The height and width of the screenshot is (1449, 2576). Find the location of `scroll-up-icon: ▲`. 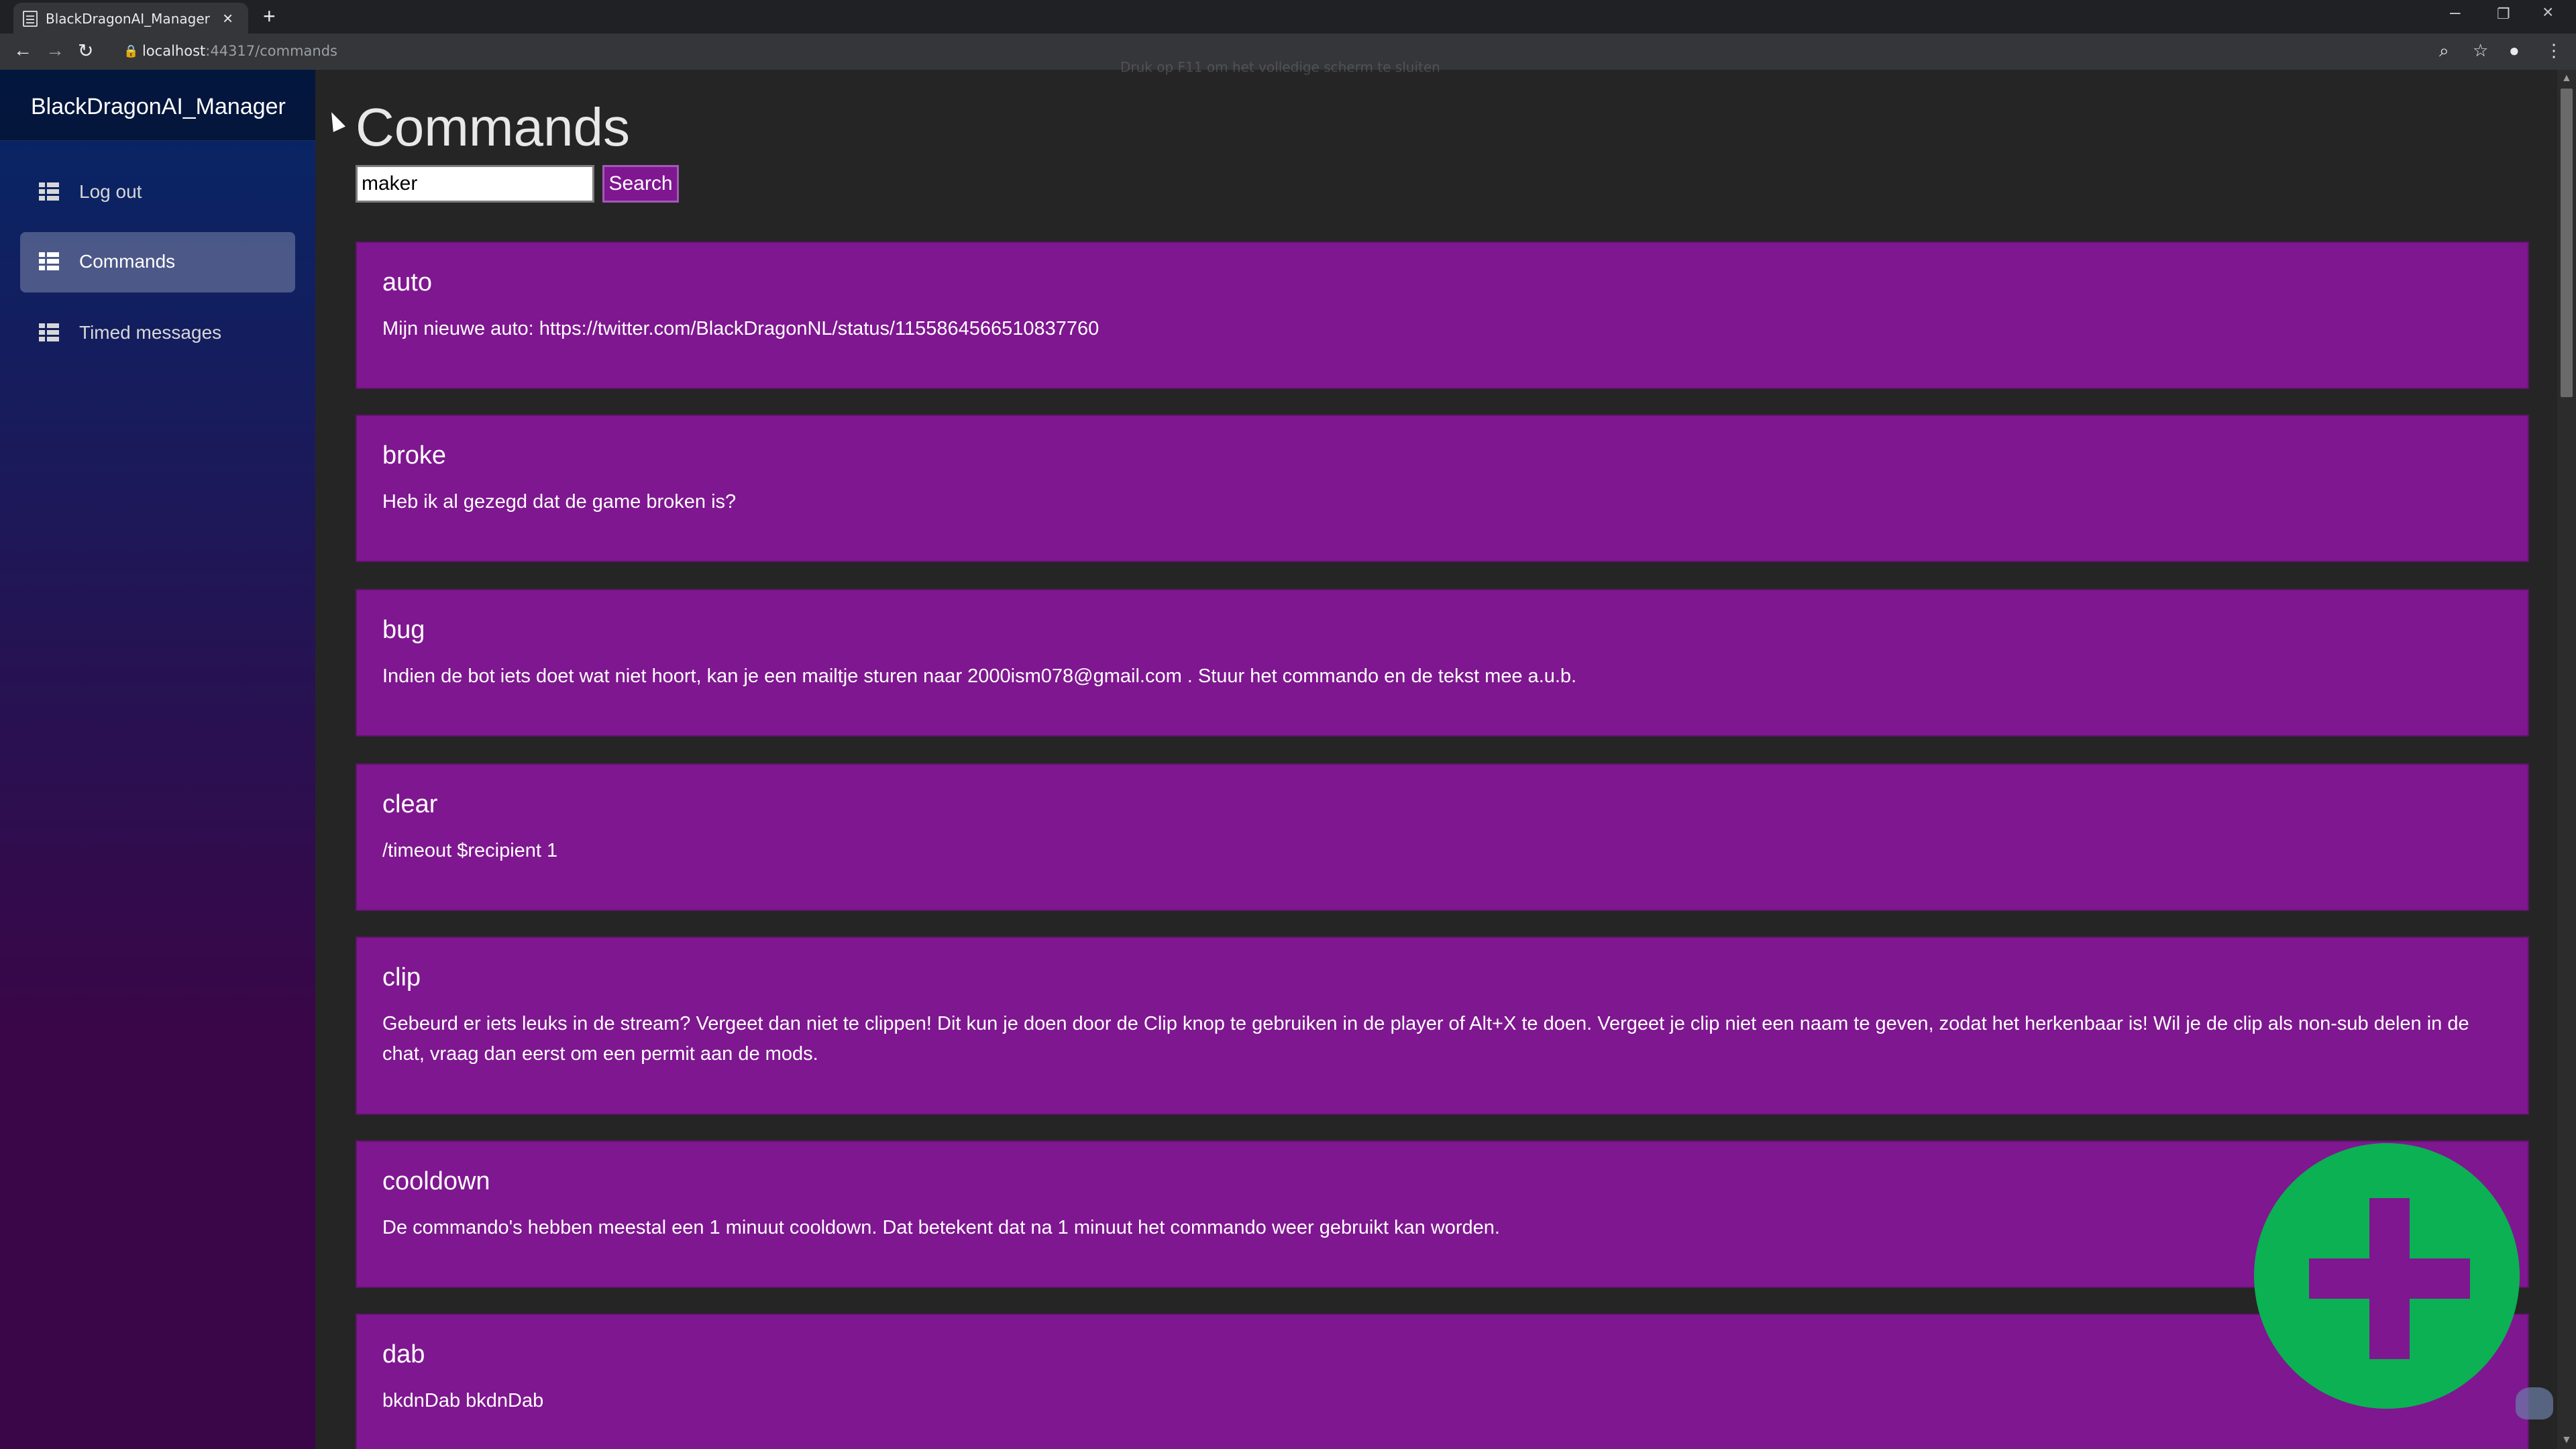

scroll-up-icon: ▲ is located at coordinates (2566, 78).